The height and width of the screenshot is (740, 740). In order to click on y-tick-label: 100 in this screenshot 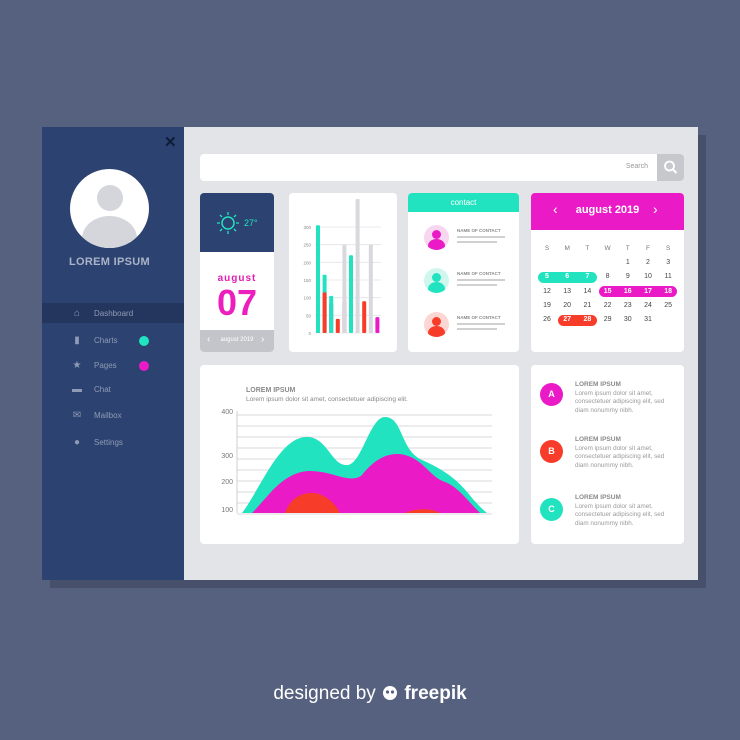, I will do `click(307, 298)`.